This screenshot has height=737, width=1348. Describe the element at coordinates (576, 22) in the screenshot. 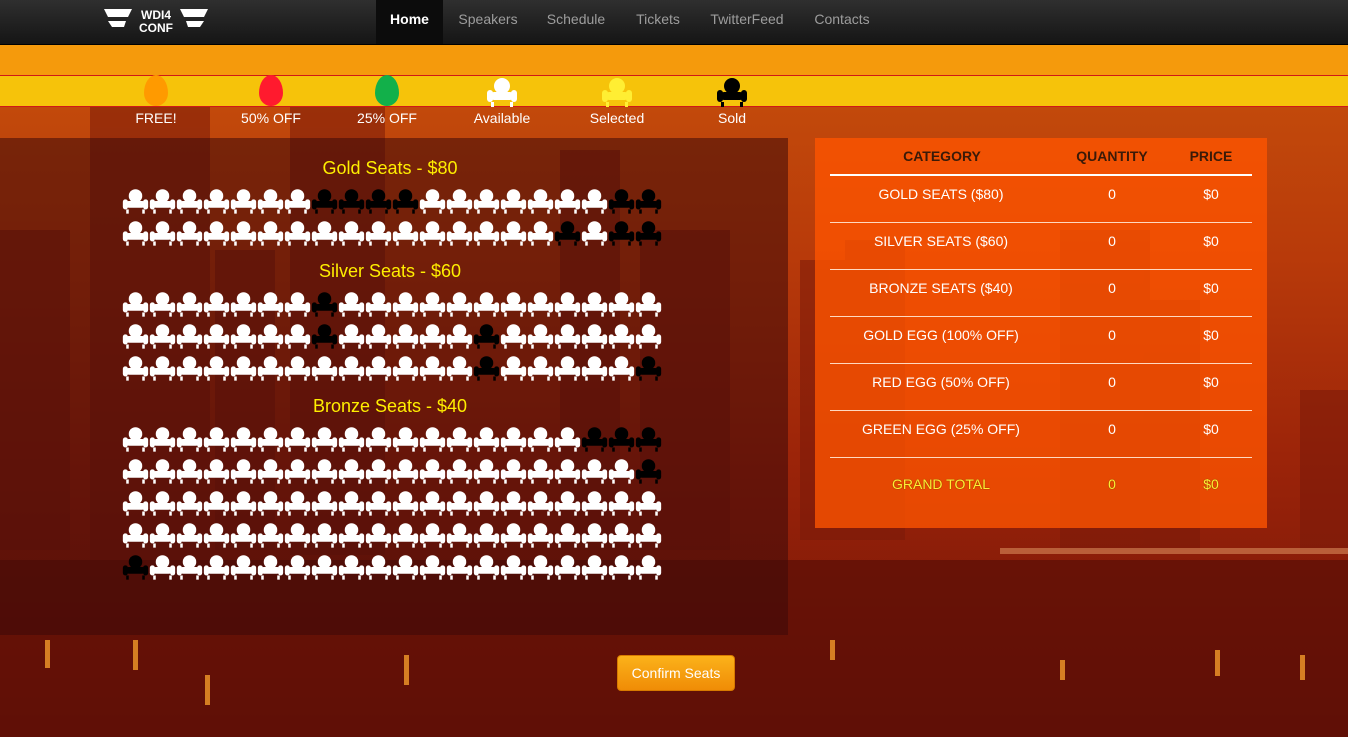

I see `nav-schedule: Schedule` at that location.